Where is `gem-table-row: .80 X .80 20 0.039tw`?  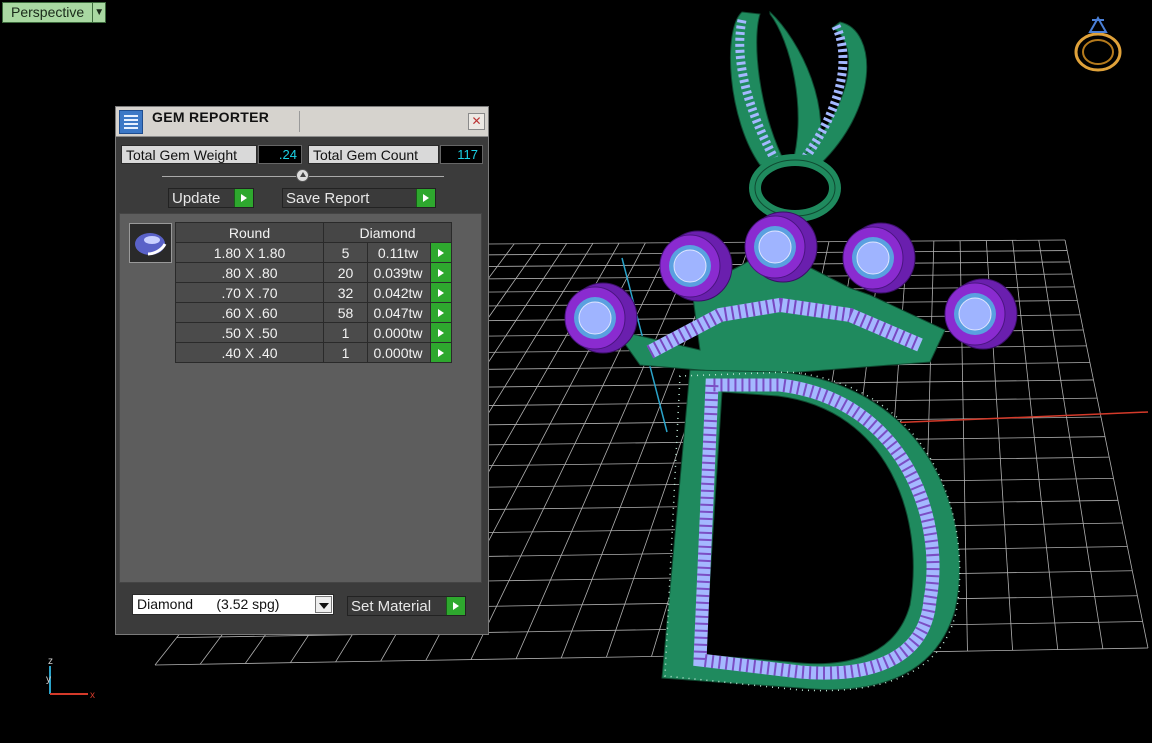
gem-table-row: .80 X .80 20 0.039tw is located at coordinates (313, 272).